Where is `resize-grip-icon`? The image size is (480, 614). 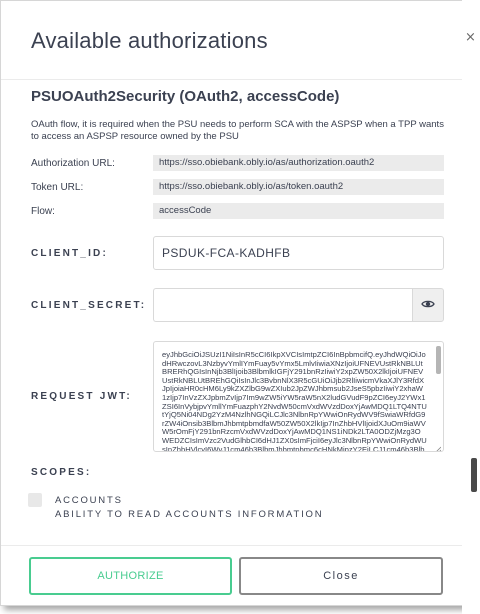 resize-grip-icon is located at coordinates (437, 446).